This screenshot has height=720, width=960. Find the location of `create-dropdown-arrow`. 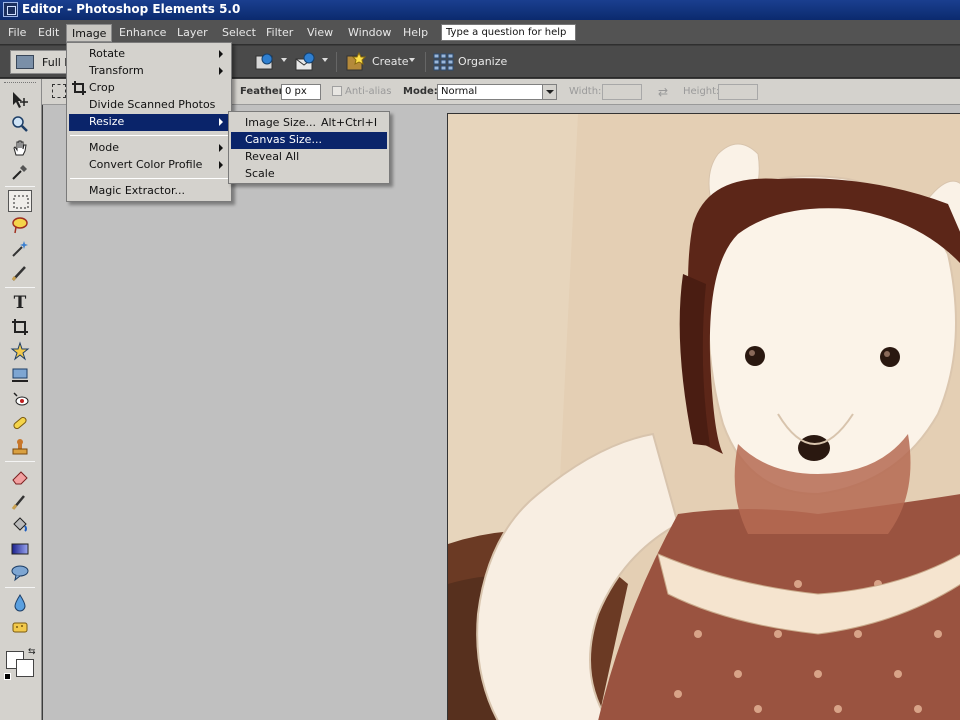

create-dropdown-arrow is located at coordinates (412, 60).